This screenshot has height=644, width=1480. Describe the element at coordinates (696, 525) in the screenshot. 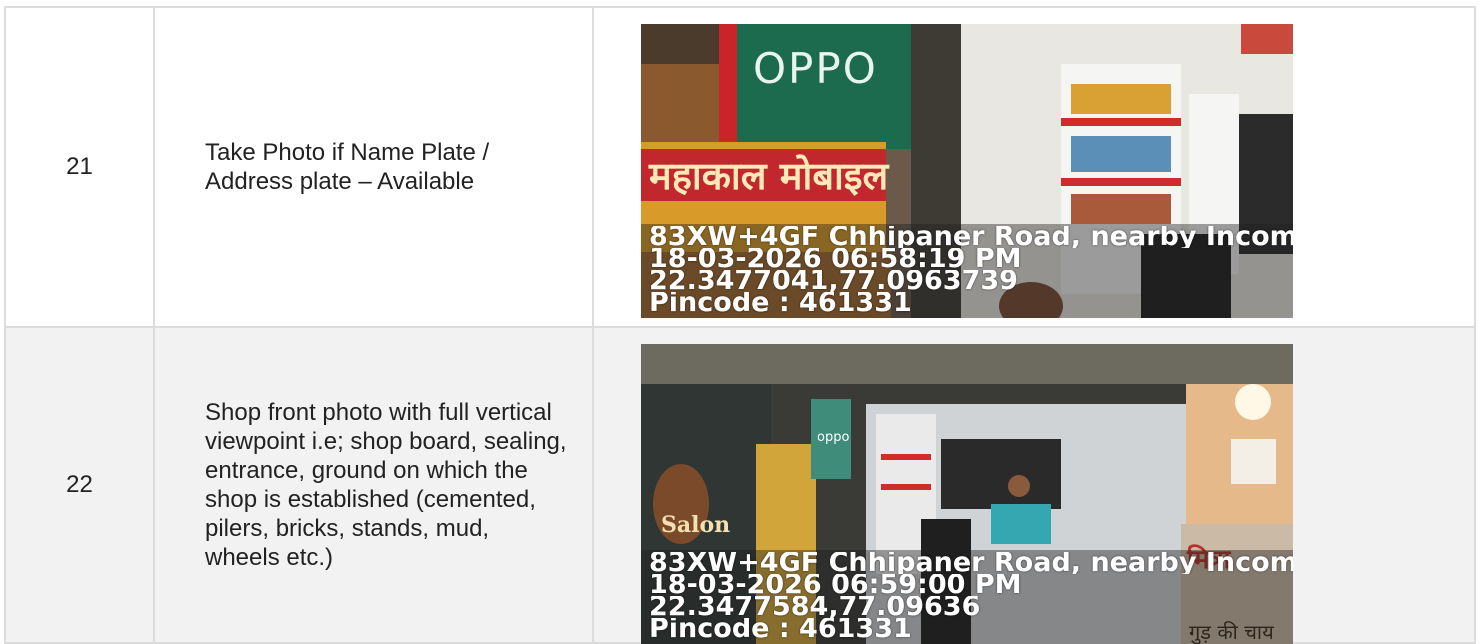

I see `salon-sign-text: Salon` at that location.